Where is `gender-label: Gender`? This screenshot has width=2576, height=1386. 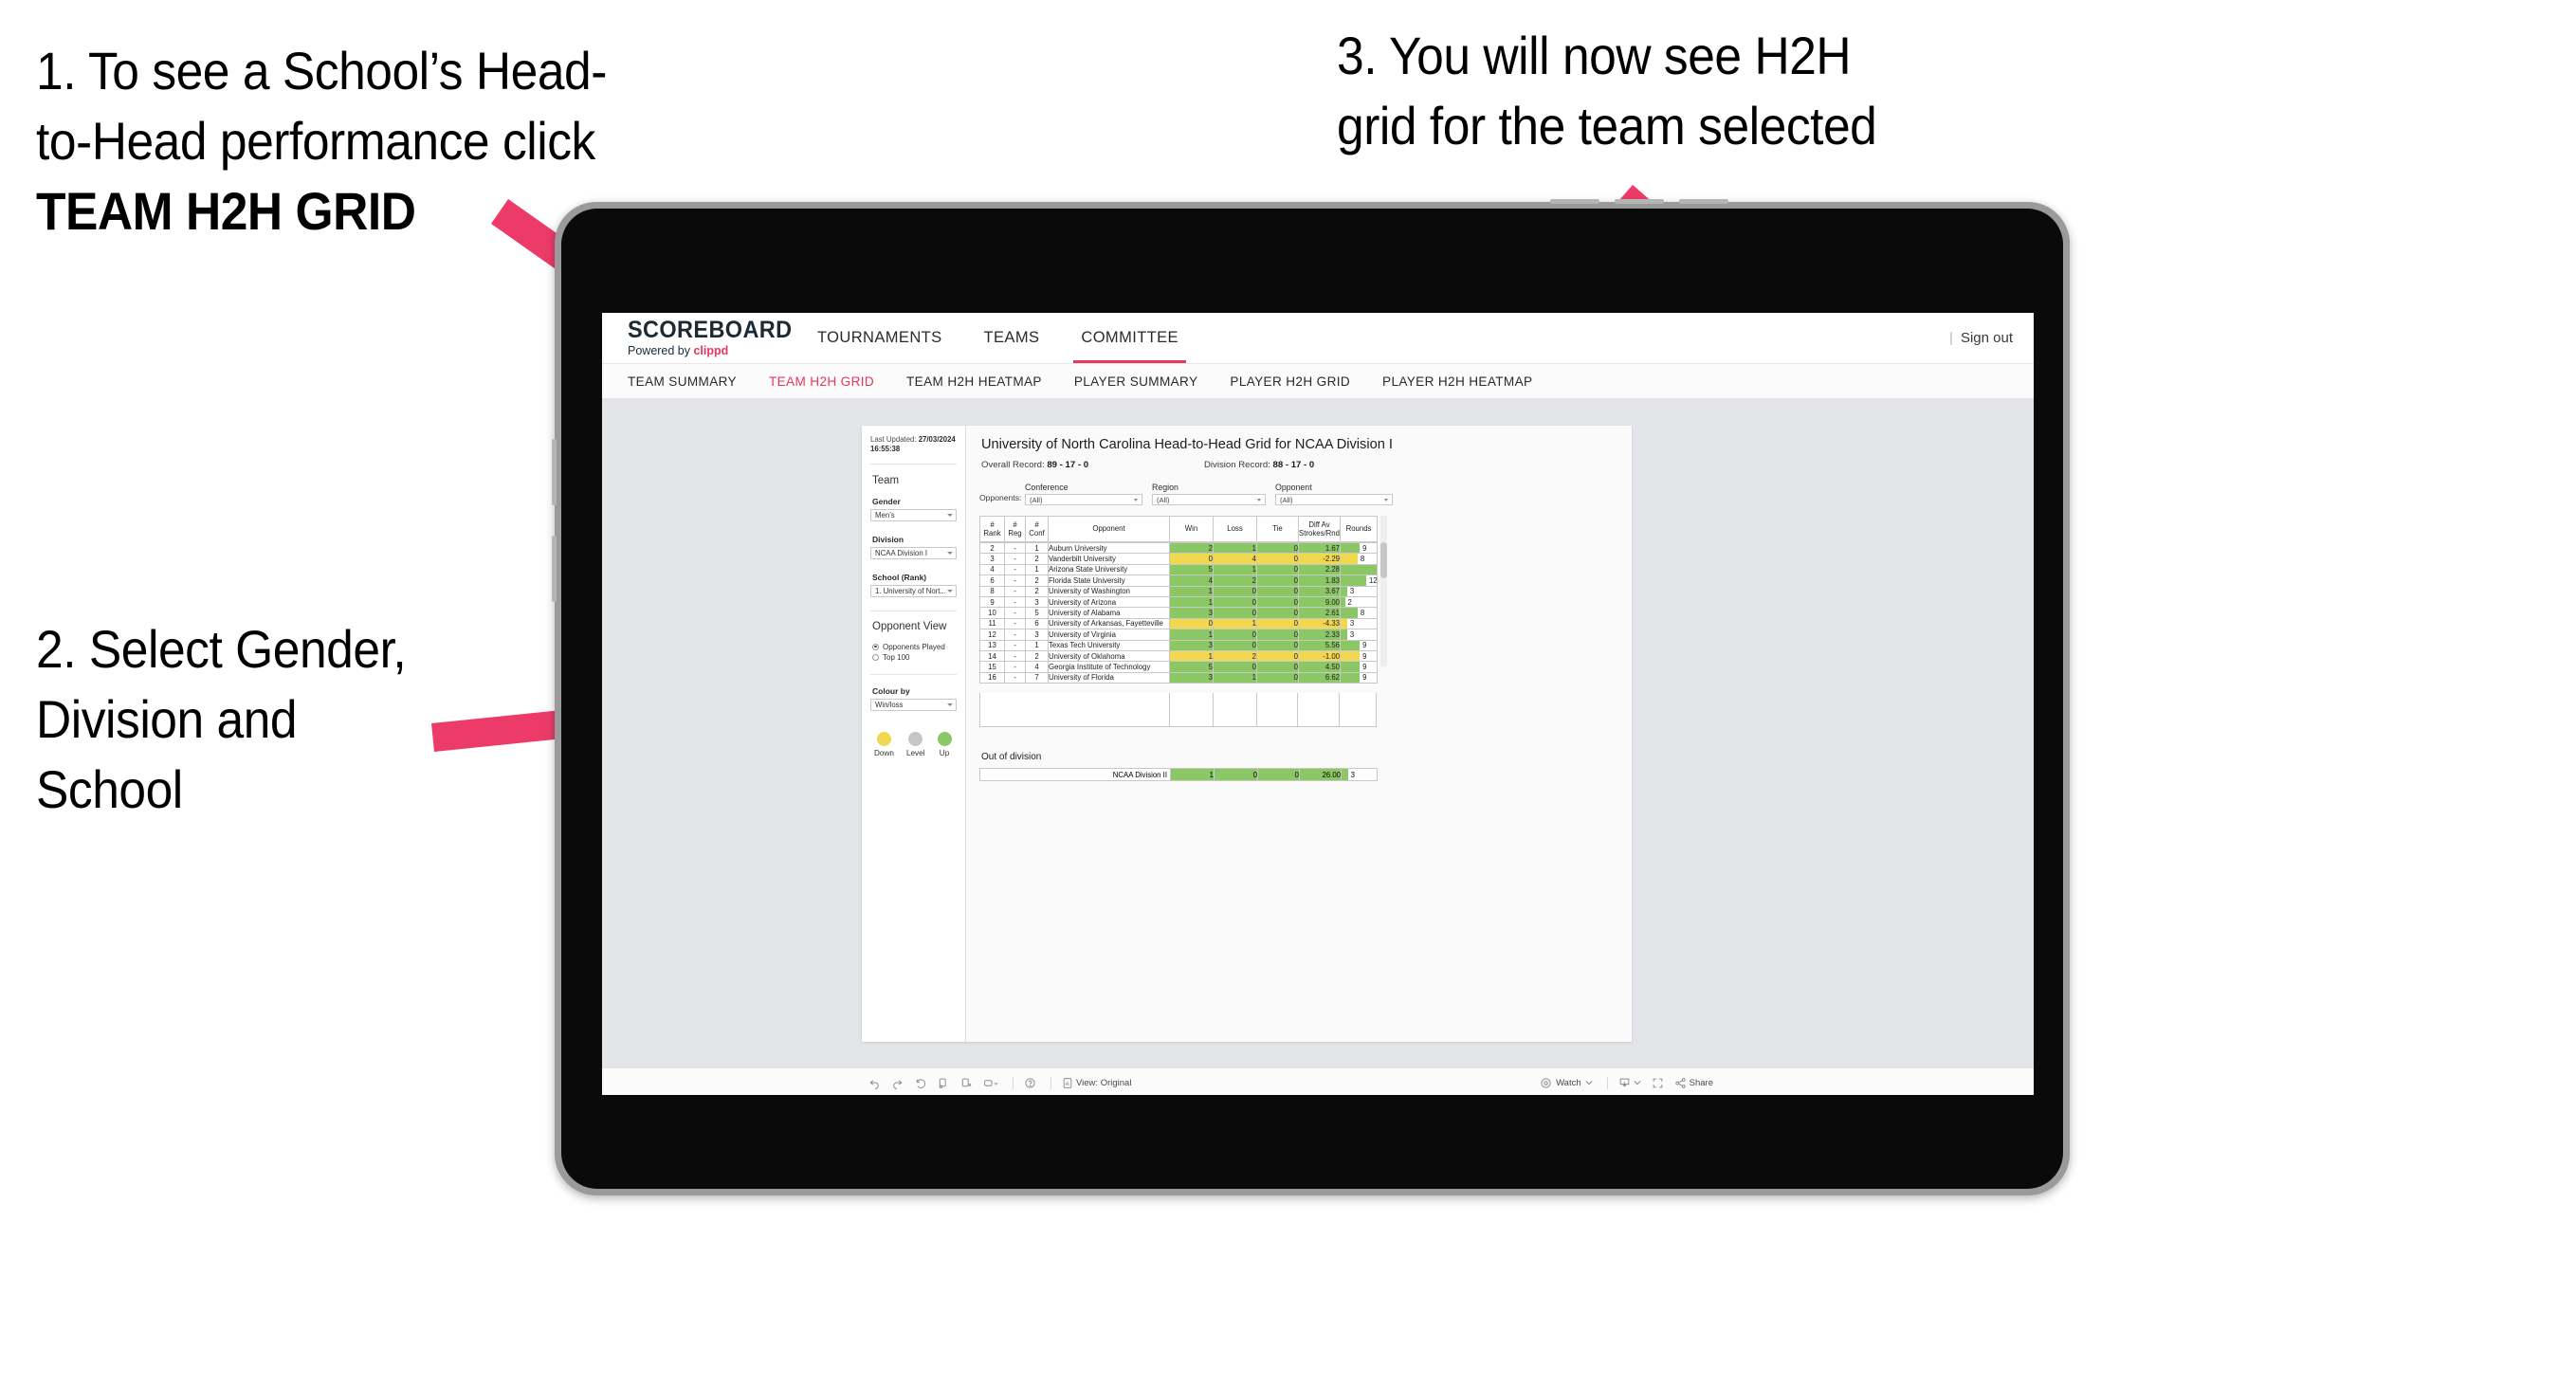
gender-label: Gender is located at coordinates (886, 501).